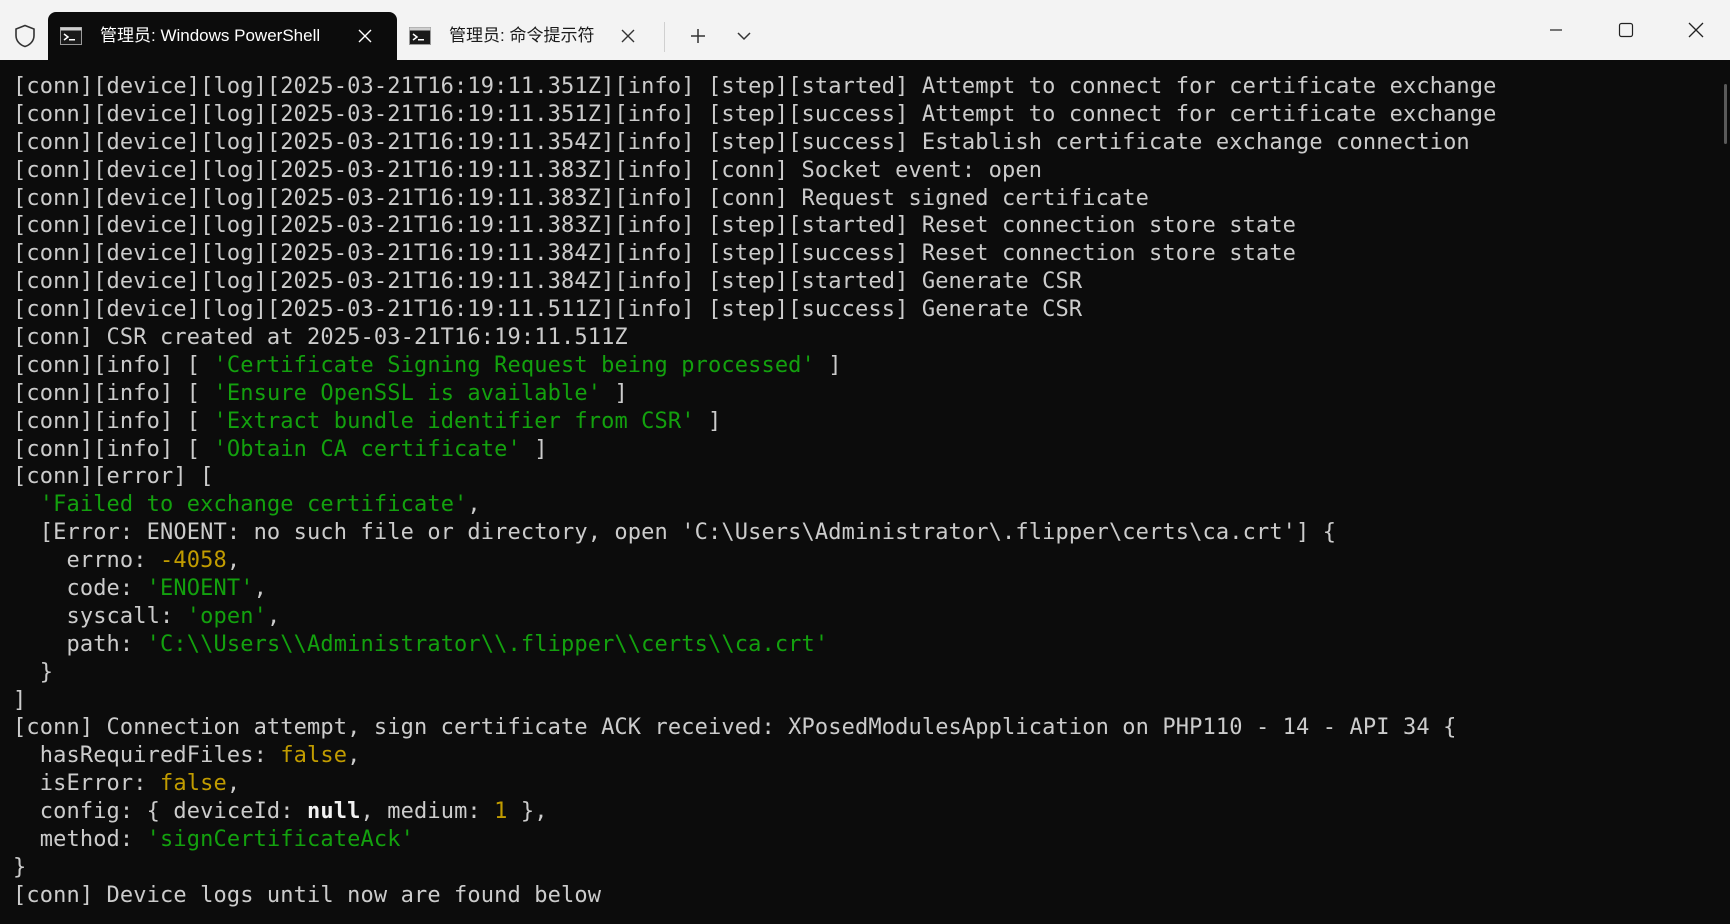 This screenshot has height=924, width=1730. Describe the element at coordinates (863, 505) in the screenshot. I see `terminal-line: 'Failed to exchange certificate',` at that location.